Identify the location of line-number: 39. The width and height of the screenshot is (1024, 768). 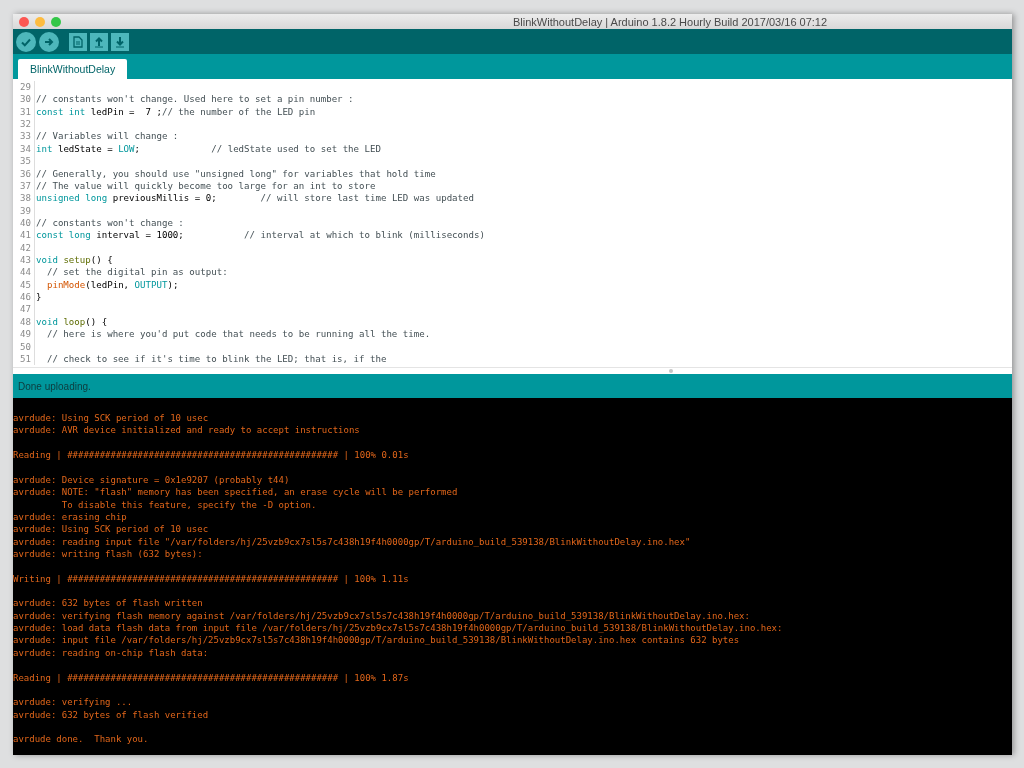
(24, 210).